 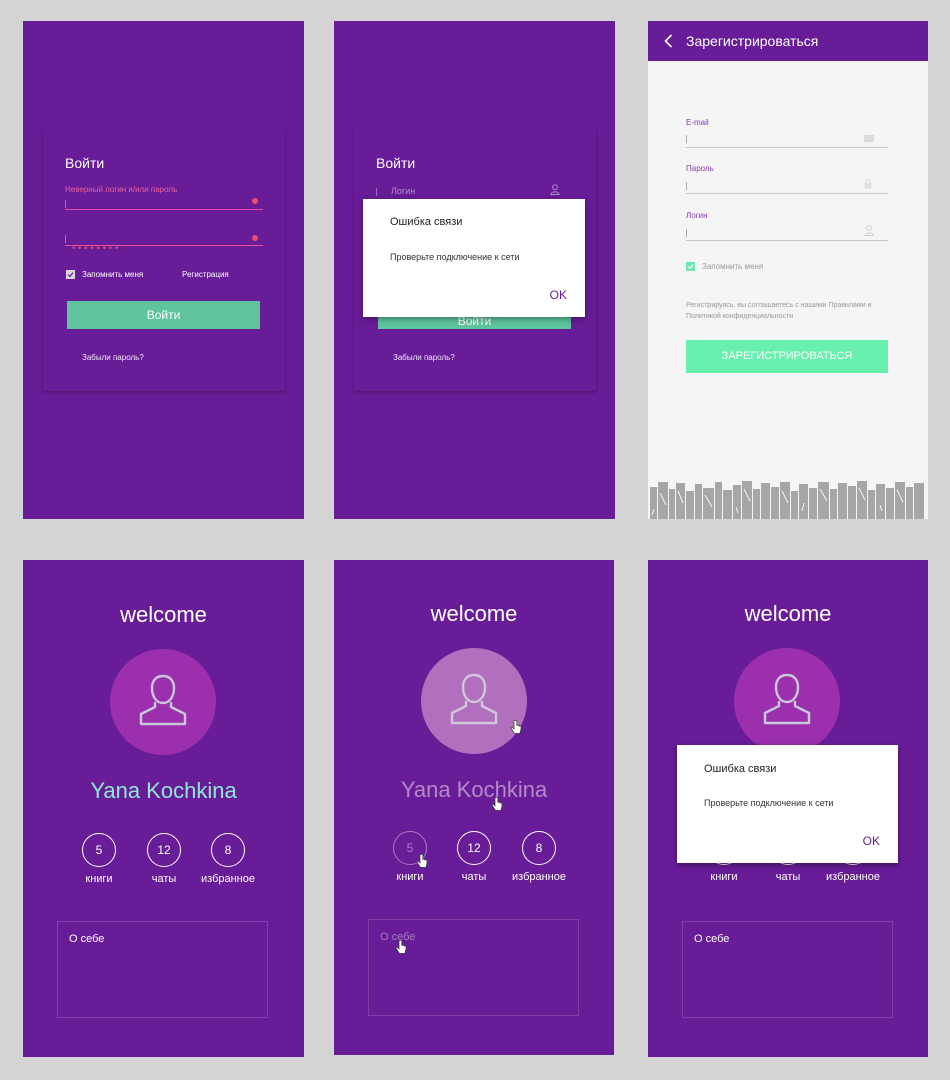 I want to click on login-placeholder: Логин, so click(x=403, y=191).